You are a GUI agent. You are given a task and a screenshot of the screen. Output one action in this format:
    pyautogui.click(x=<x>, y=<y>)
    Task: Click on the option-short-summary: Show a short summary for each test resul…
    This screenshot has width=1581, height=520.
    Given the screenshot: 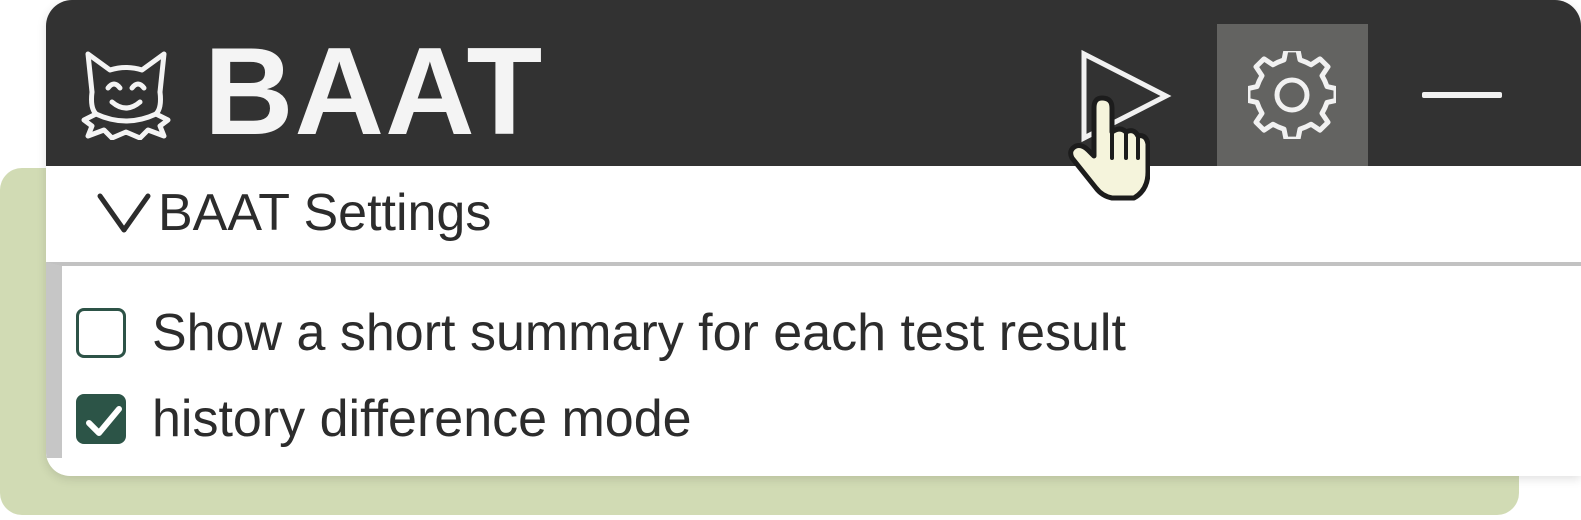 What is the action you would take?
    pyautogui.click(x=601, y=333)
    